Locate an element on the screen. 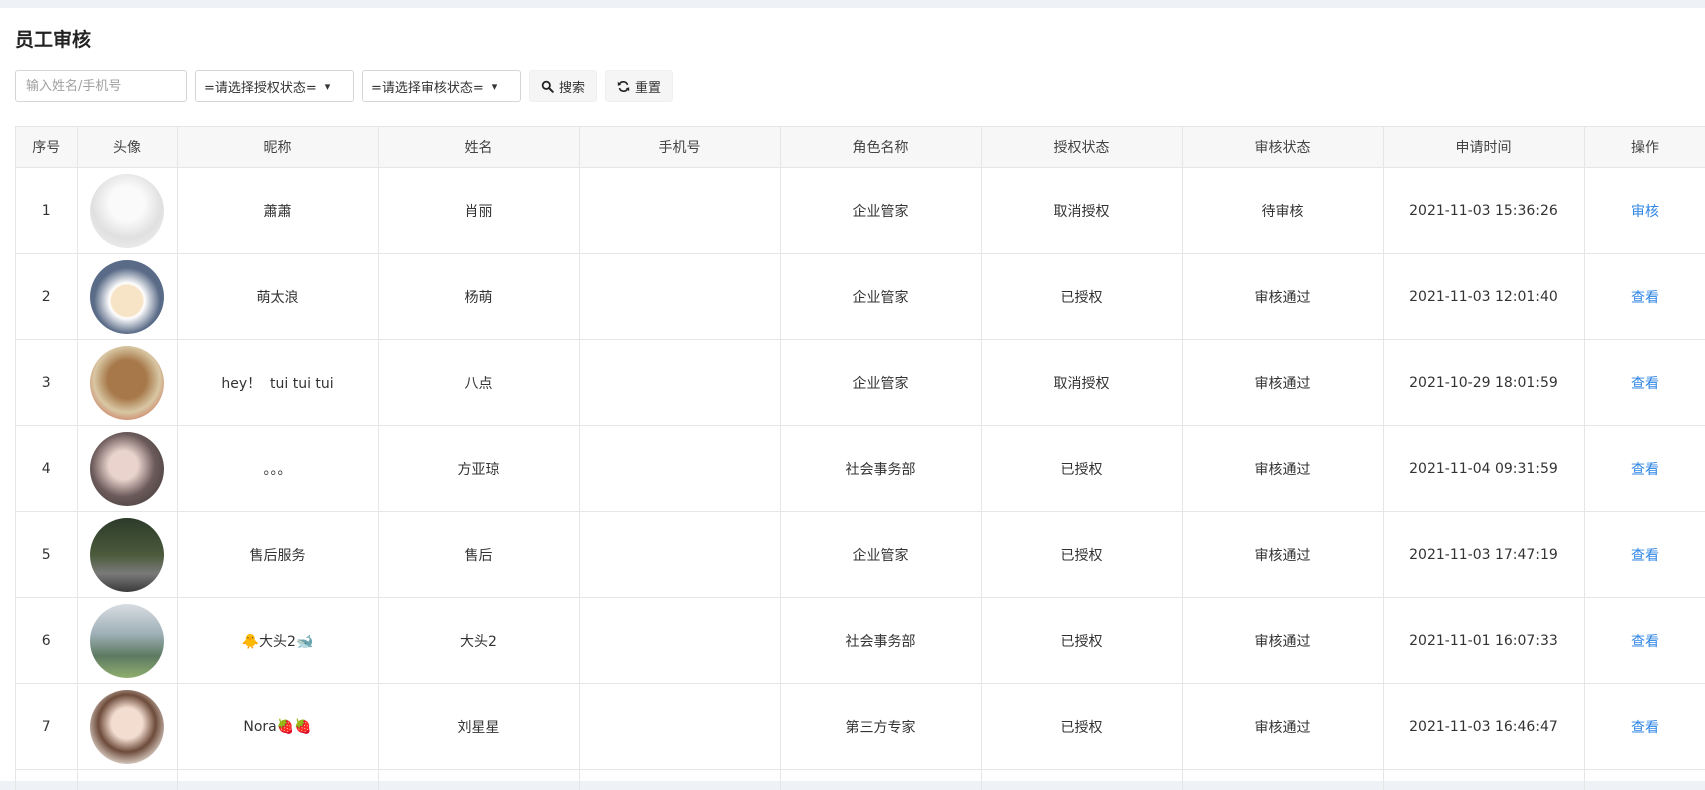 Image resolution: width=1705 pixels, height=790 pixels. row-name: 刘星星 is located at coordinates (478, 727).